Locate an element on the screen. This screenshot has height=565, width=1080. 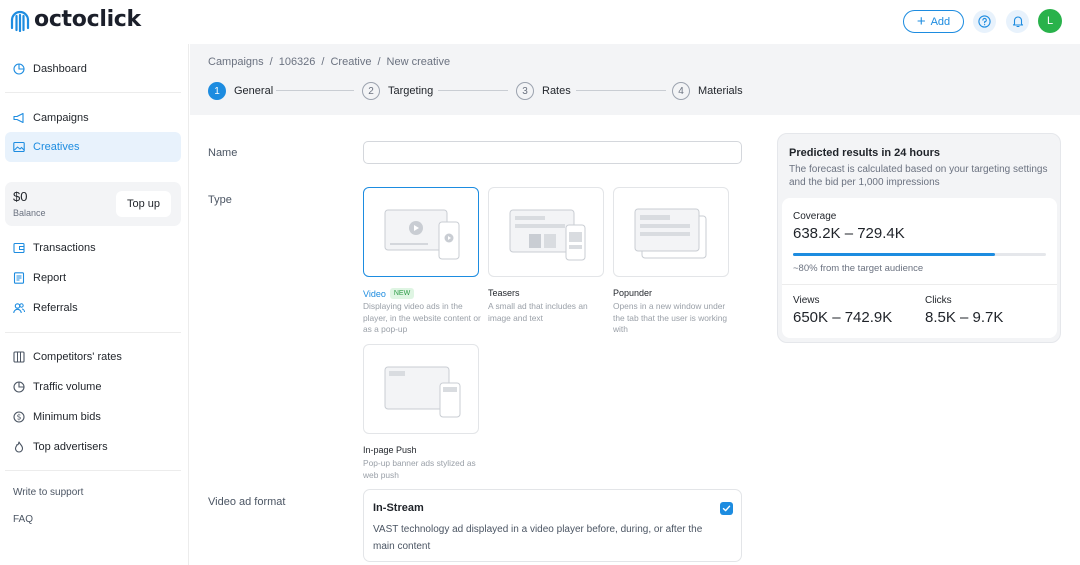
sidebar-item-transactions: Transactions is located at coordinates (93, 248).